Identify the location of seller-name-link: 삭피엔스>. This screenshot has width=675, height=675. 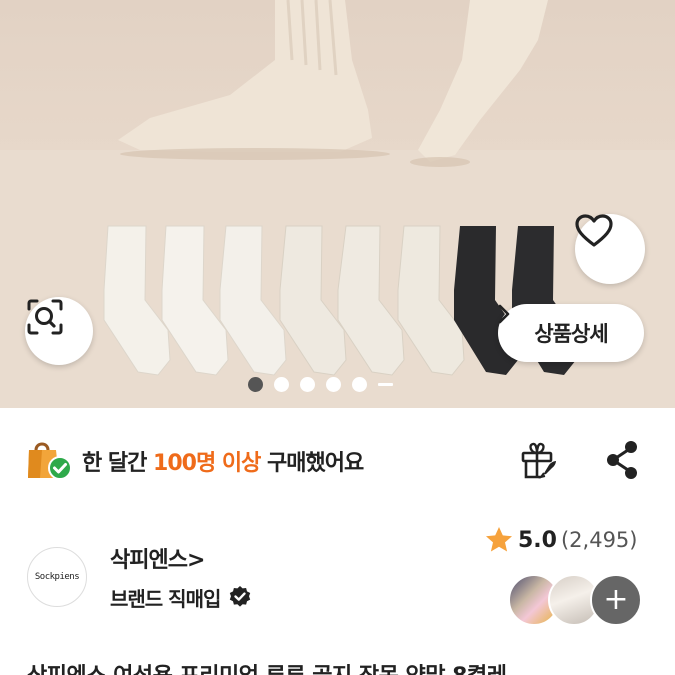
(157, 558).